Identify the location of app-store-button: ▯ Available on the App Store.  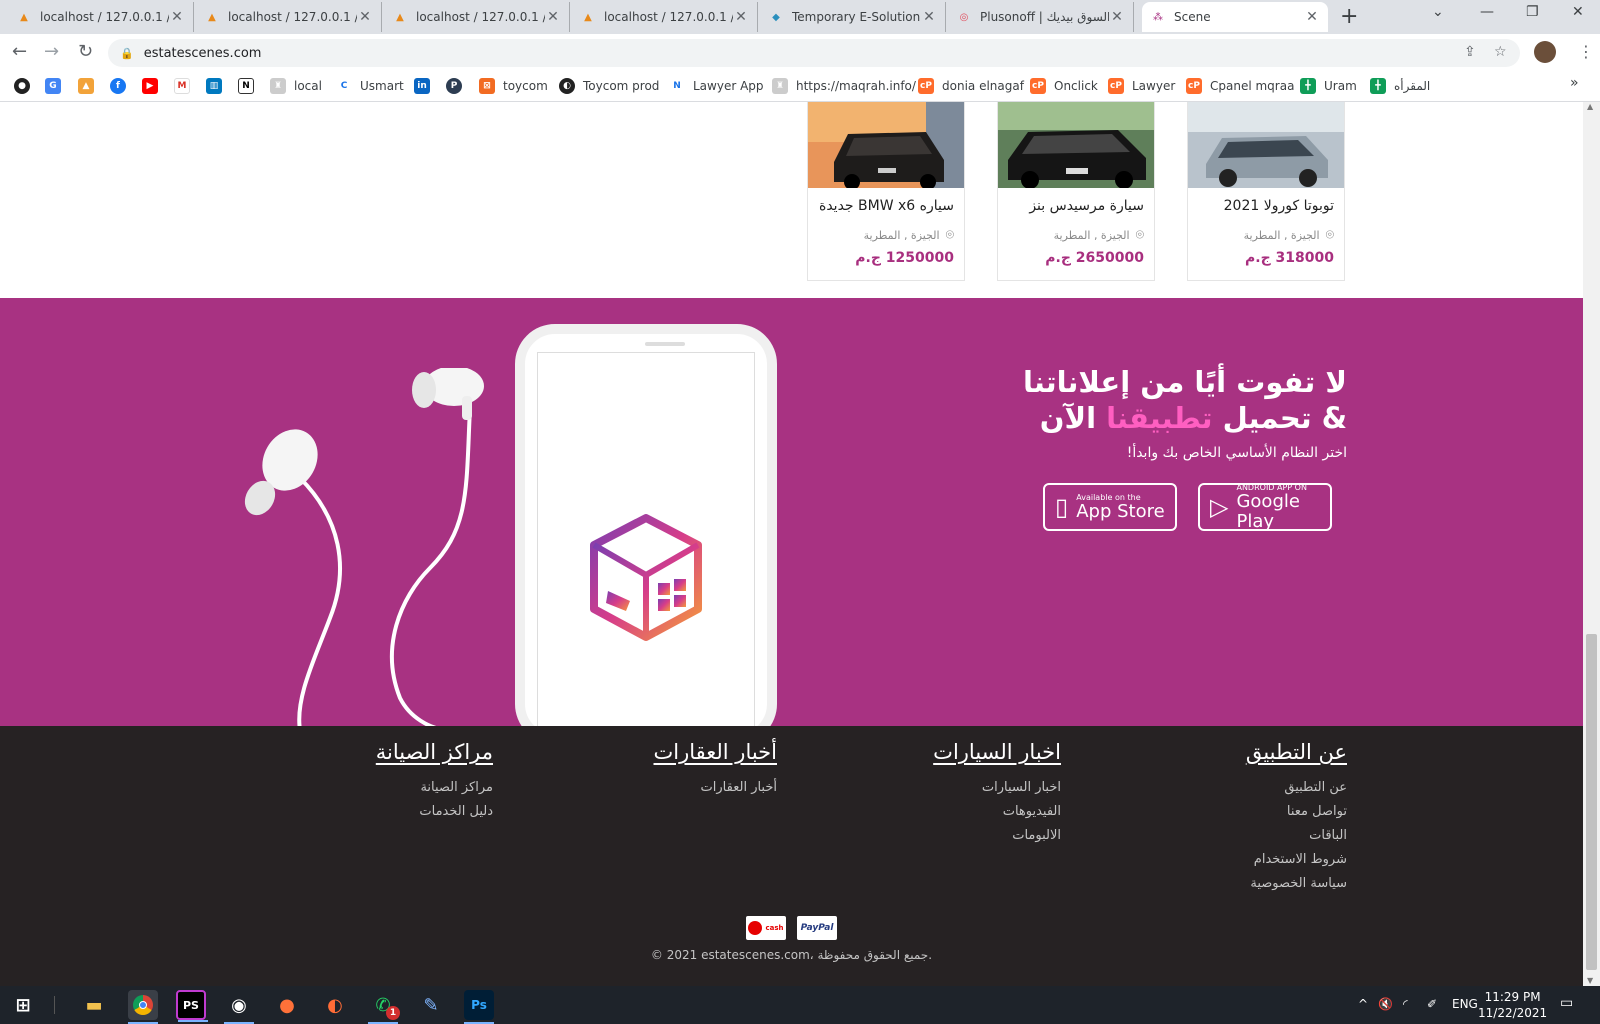
(1110, 507).